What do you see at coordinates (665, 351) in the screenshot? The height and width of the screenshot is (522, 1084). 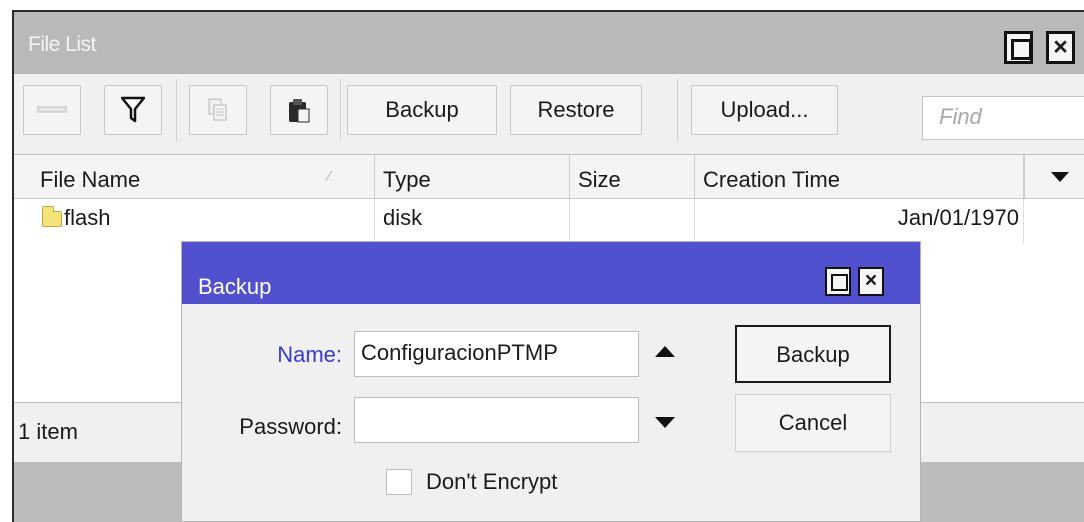 I see `collapse-arrow-icon` at bounding box center [665, 351].